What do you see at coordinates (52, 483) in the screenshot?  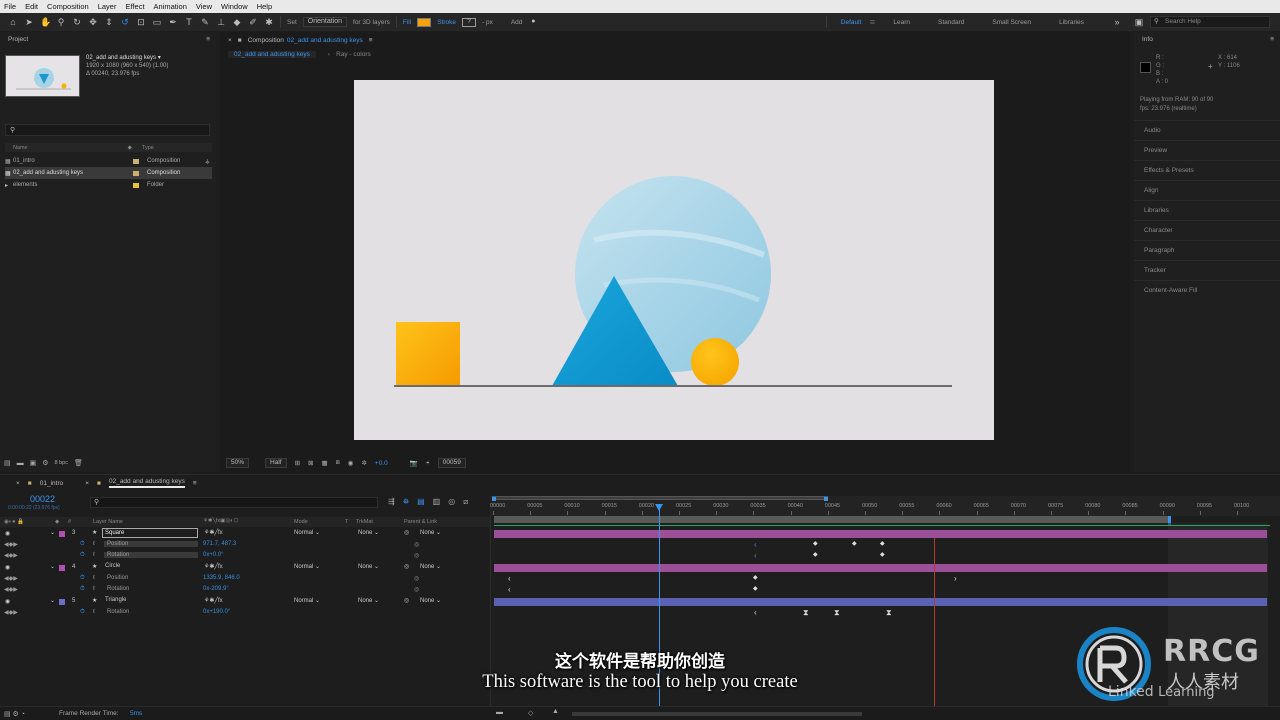 I see `timeline-tab-intro: 01_intro` at bounding box center [52, 483].